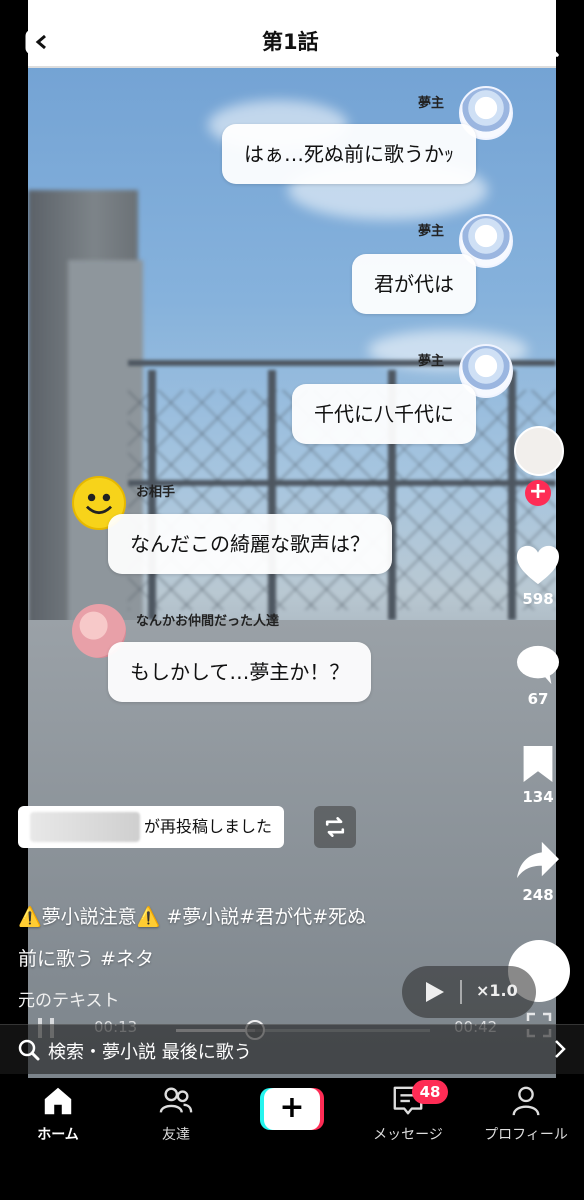 Image resolution: width=584 pixels, height=1200 pixels. What do you see at coordinates (408, 1135) in the screenshot?
I see `tab-label: メッセージ` at bounding box center [408, 1135].